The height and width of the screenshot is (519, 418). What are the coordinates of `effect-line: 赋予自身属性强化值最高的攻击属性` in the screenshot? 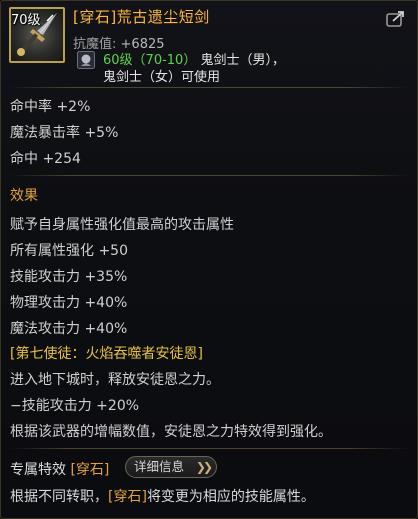 It's located at (122, 225).